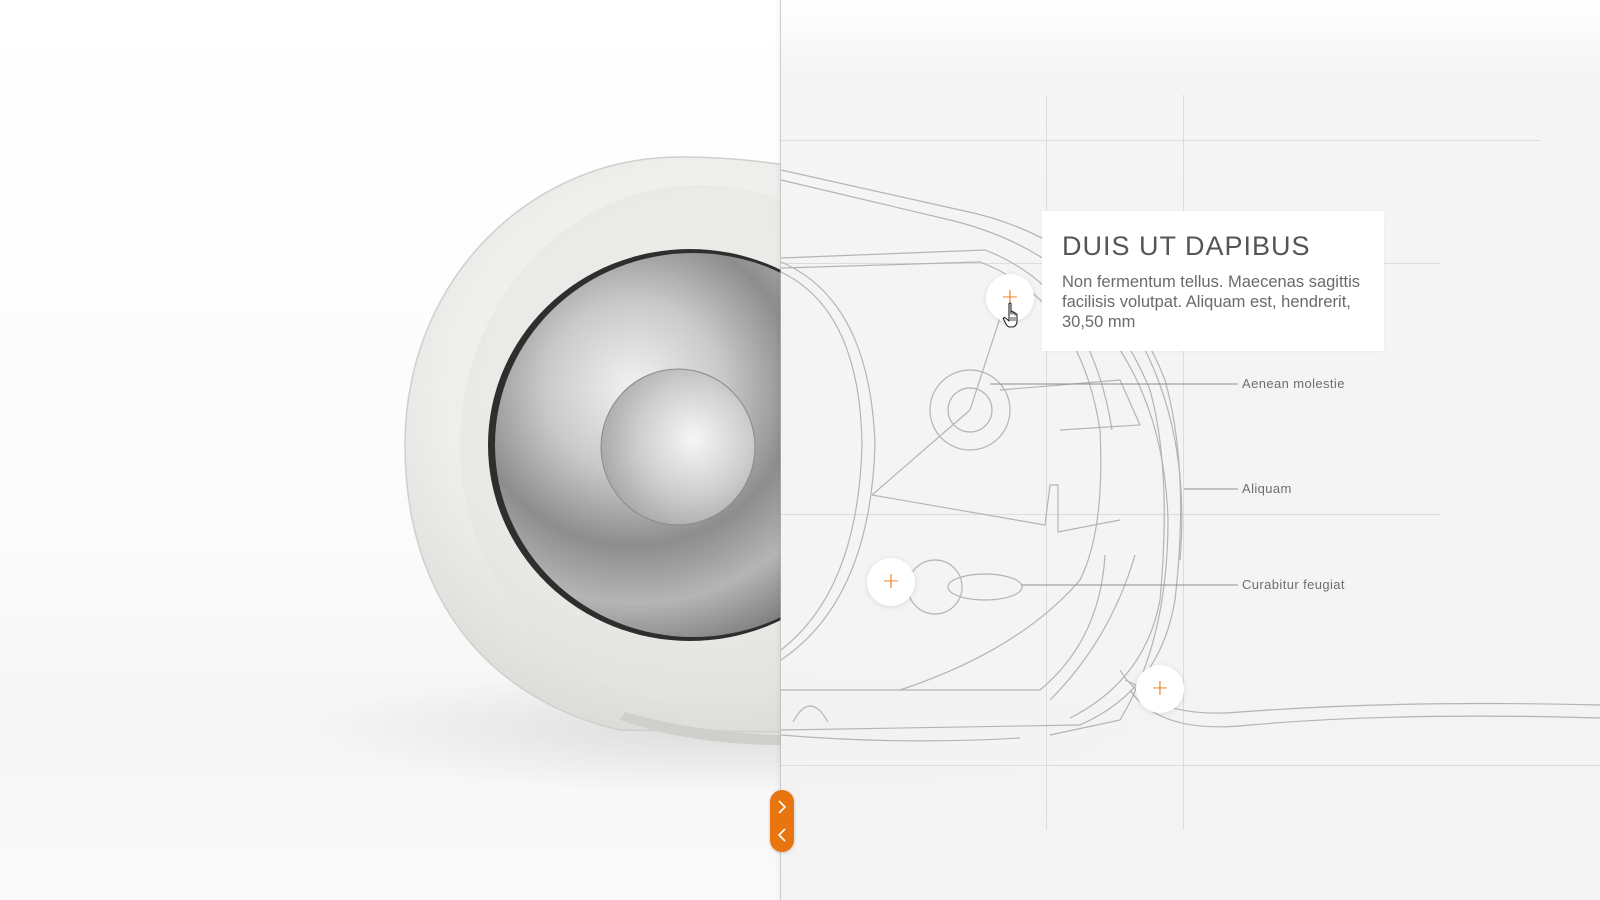 This screenshot has height=900, width=1600. I want to click on callout-label-curabitur: Curabitur feugiat, so click(1293, 584).